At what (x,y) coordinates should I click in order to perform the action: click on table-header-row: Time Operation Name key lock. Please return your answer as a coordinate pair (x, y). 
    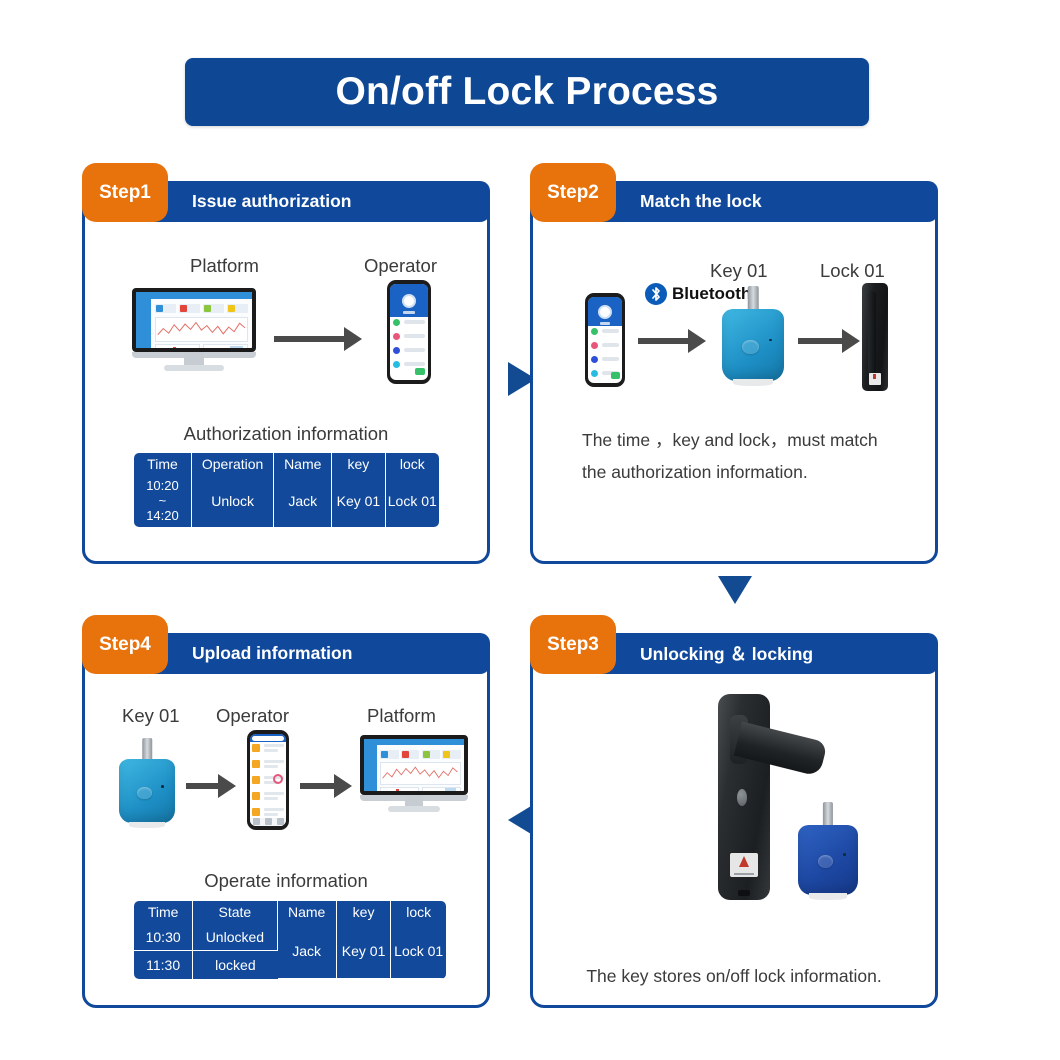
    Looking at the image, I should click on (286, 464).